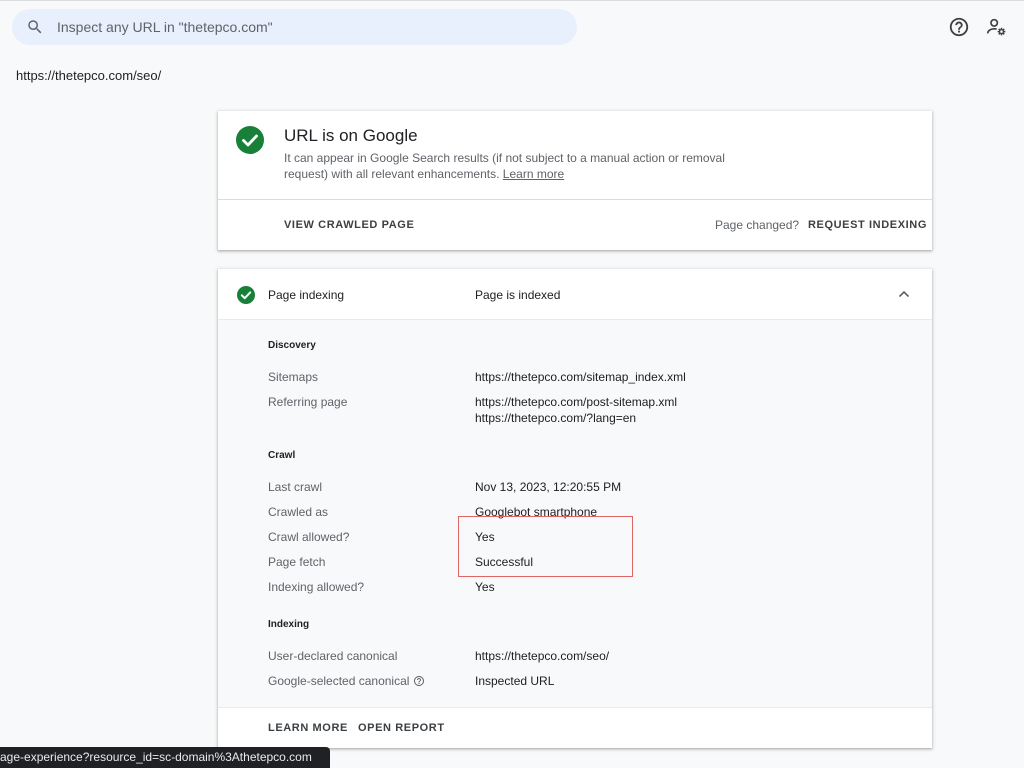  I want to click on search-icon, so click(35, 27).